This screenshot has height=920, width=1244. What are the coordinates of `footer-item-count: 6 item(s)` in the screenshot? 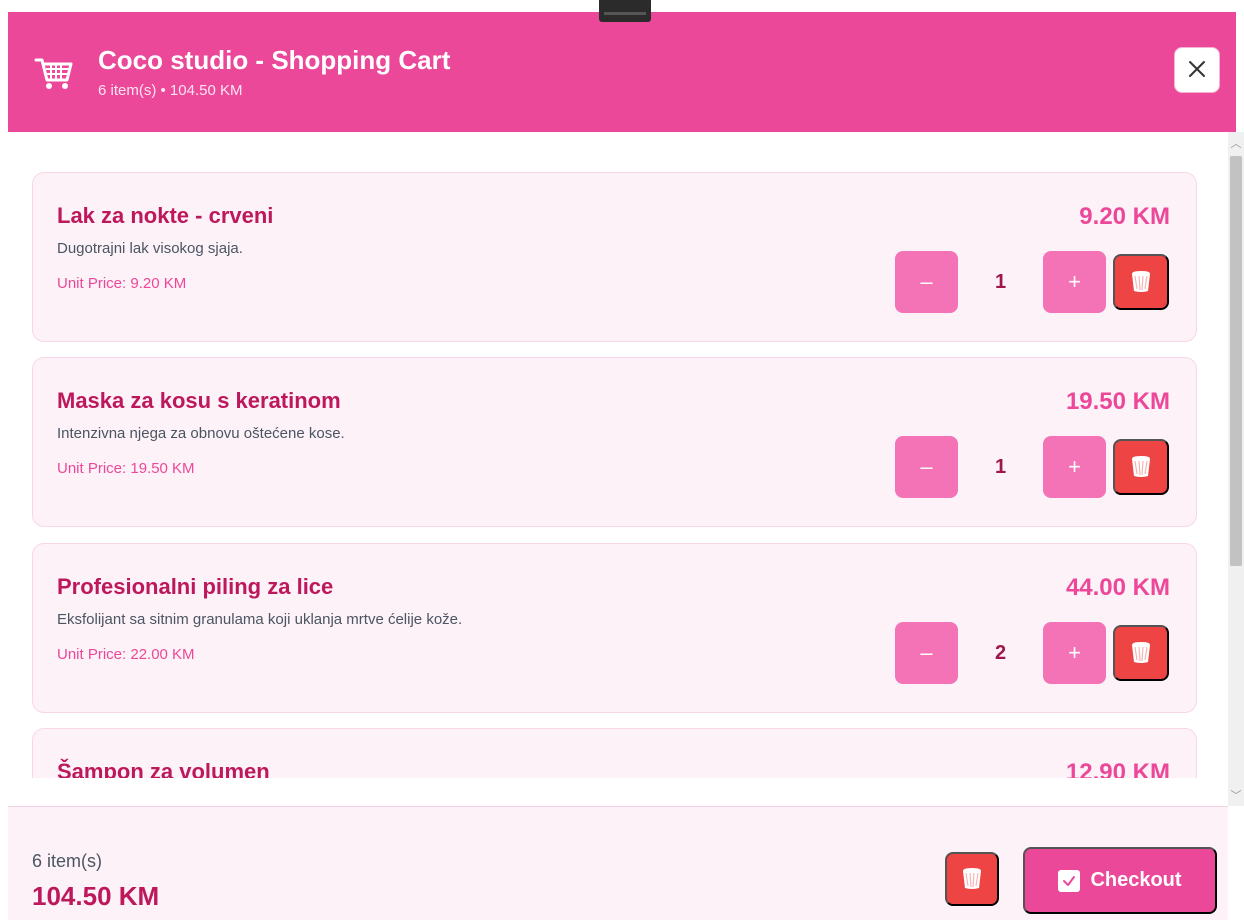 It's located at (67, 861).